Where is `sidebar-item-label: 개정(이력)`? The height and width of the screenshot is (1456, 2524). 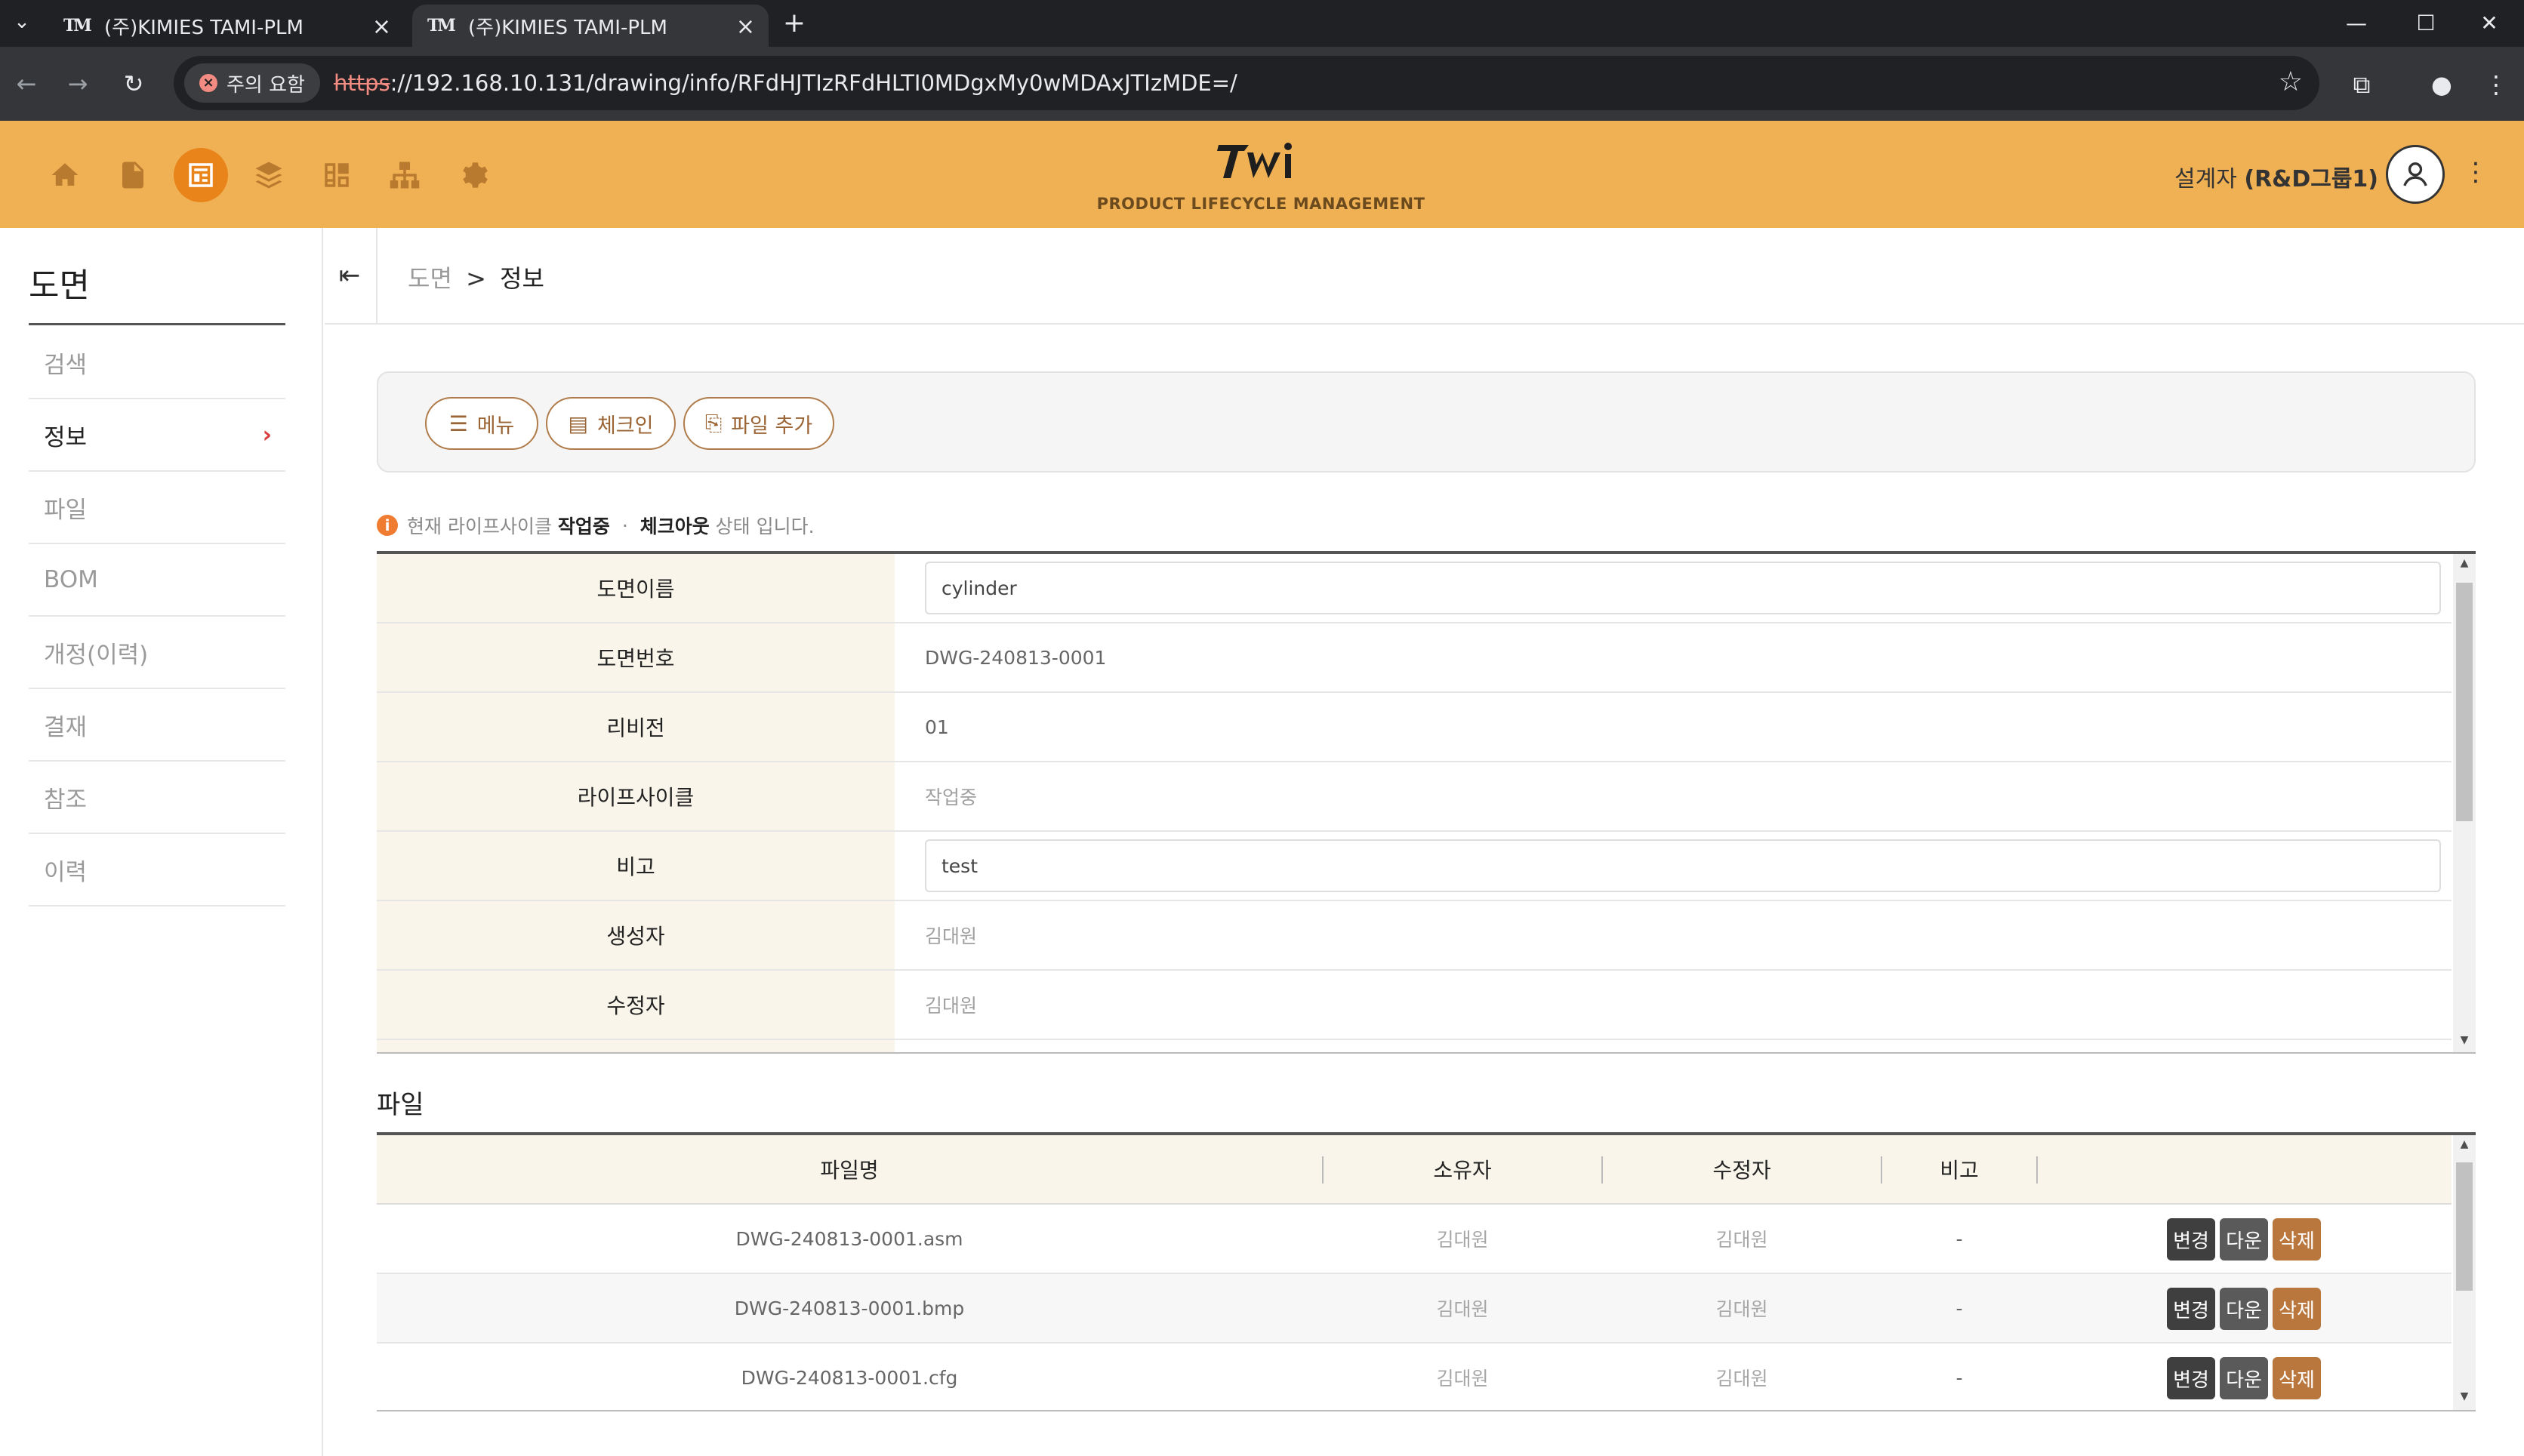 sidebar-item-label: 개정(이력) is located at coordinates (96, 655).